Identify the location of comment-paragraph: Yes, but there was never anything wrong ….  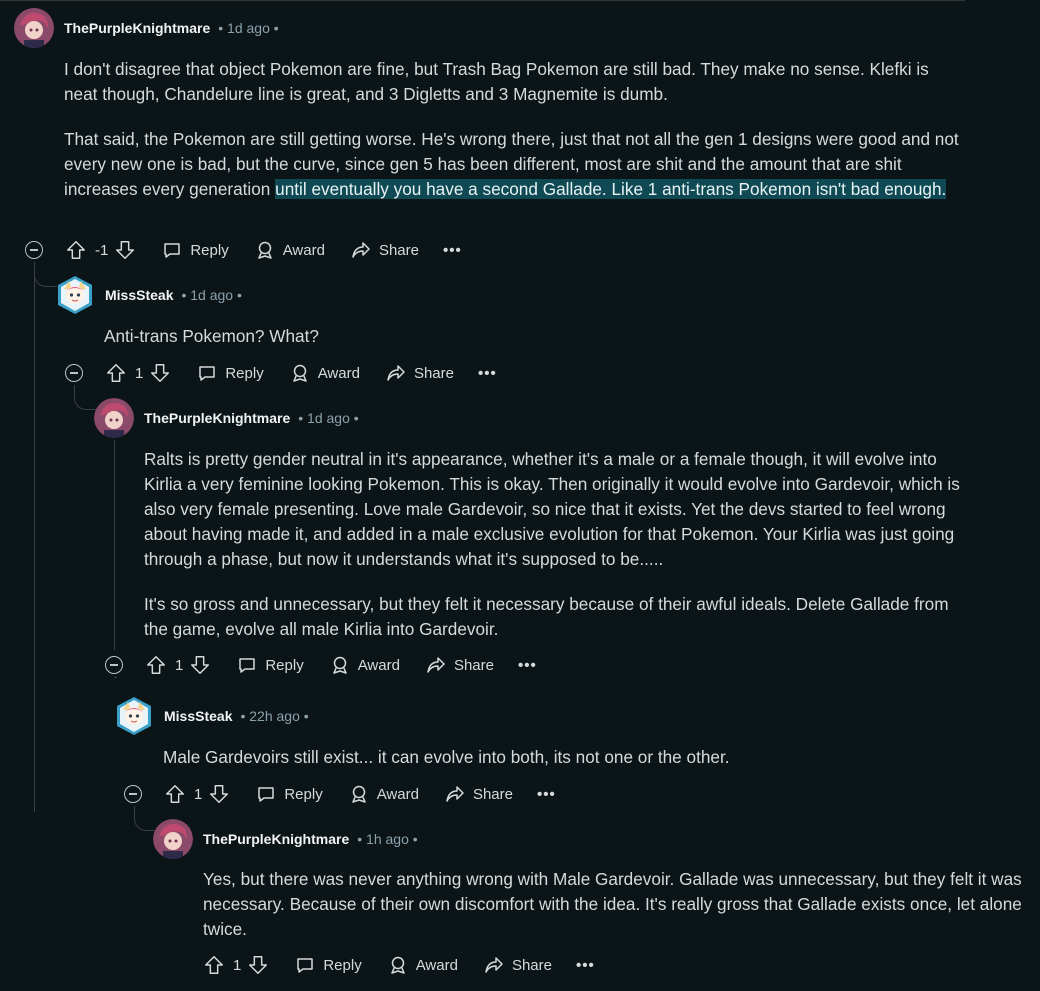
(612, 904).